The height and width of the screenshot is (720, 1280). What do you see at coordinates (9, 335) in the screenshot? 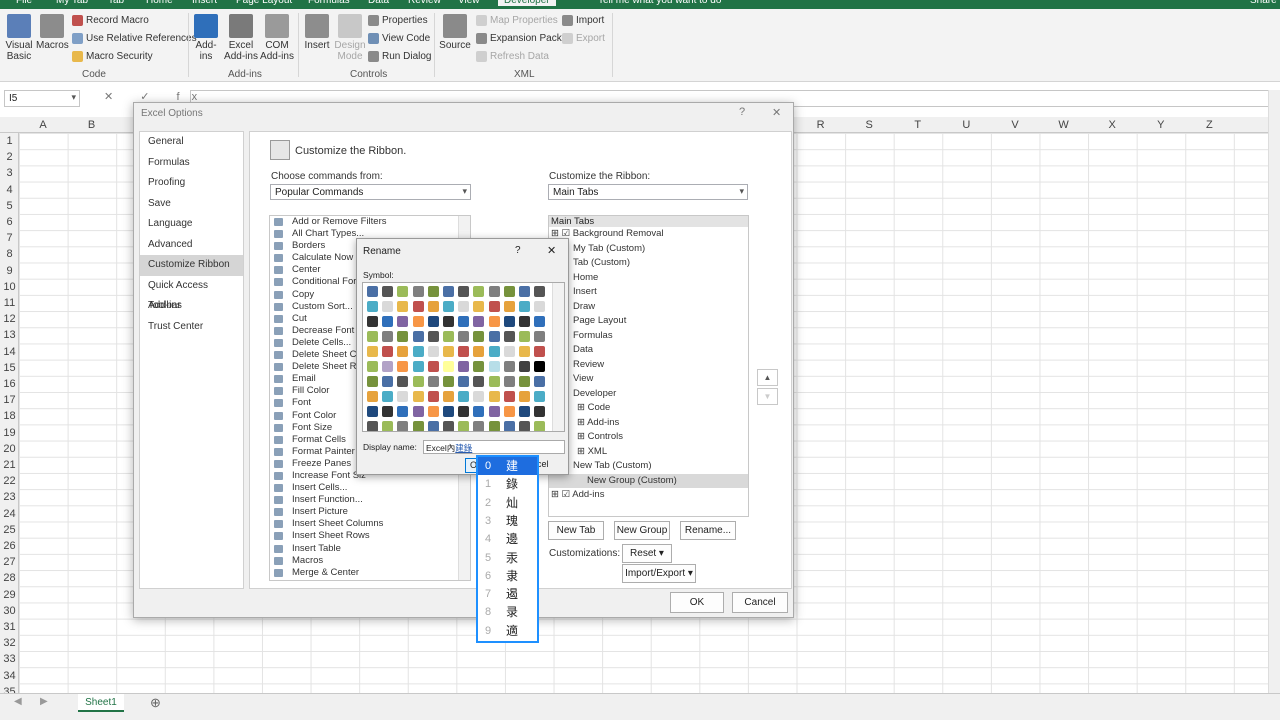
I see `row-header: 13` at bounding box center [9, 335].